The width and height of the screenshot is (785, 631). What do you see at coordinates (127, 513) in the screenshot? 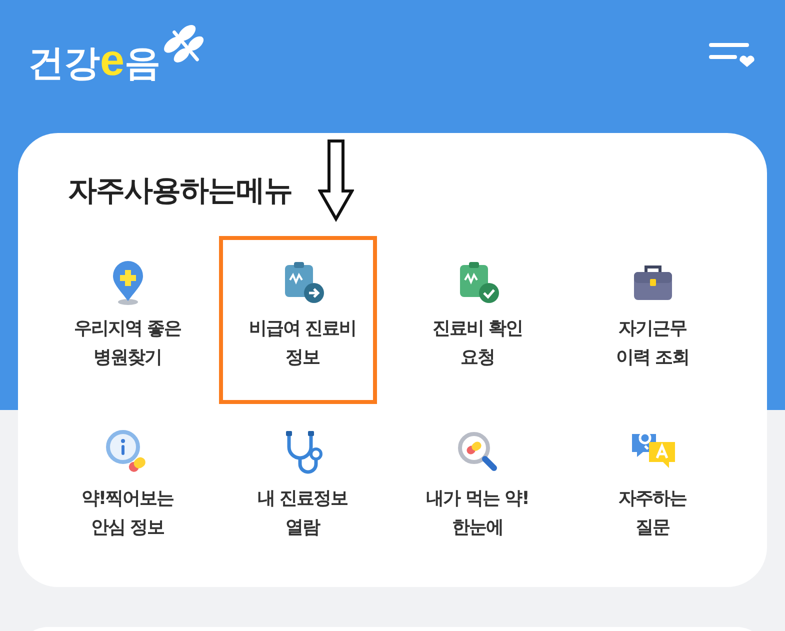
I see `menu-item-label: 약!찍어보는 안심 정보` at bounding box center [127, 513].